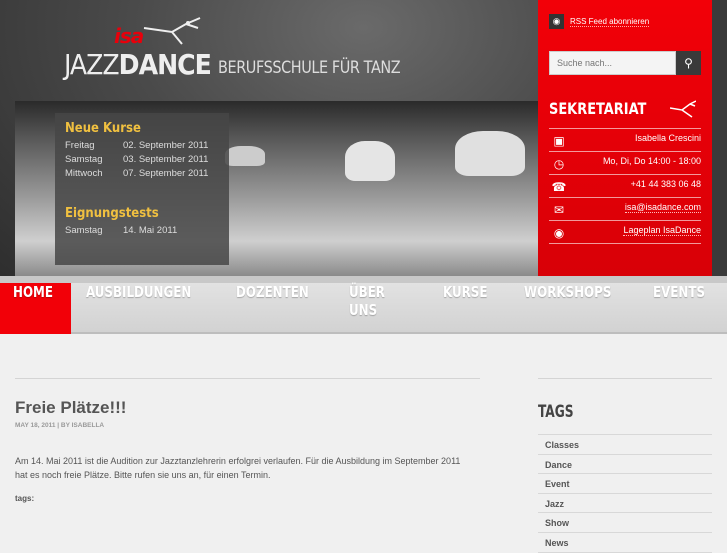  What do you see at coordinates (138, 64) in the screenshot?
I see `logo-jazzdance: JAZZDANCE` at bounding box center [138, 64].